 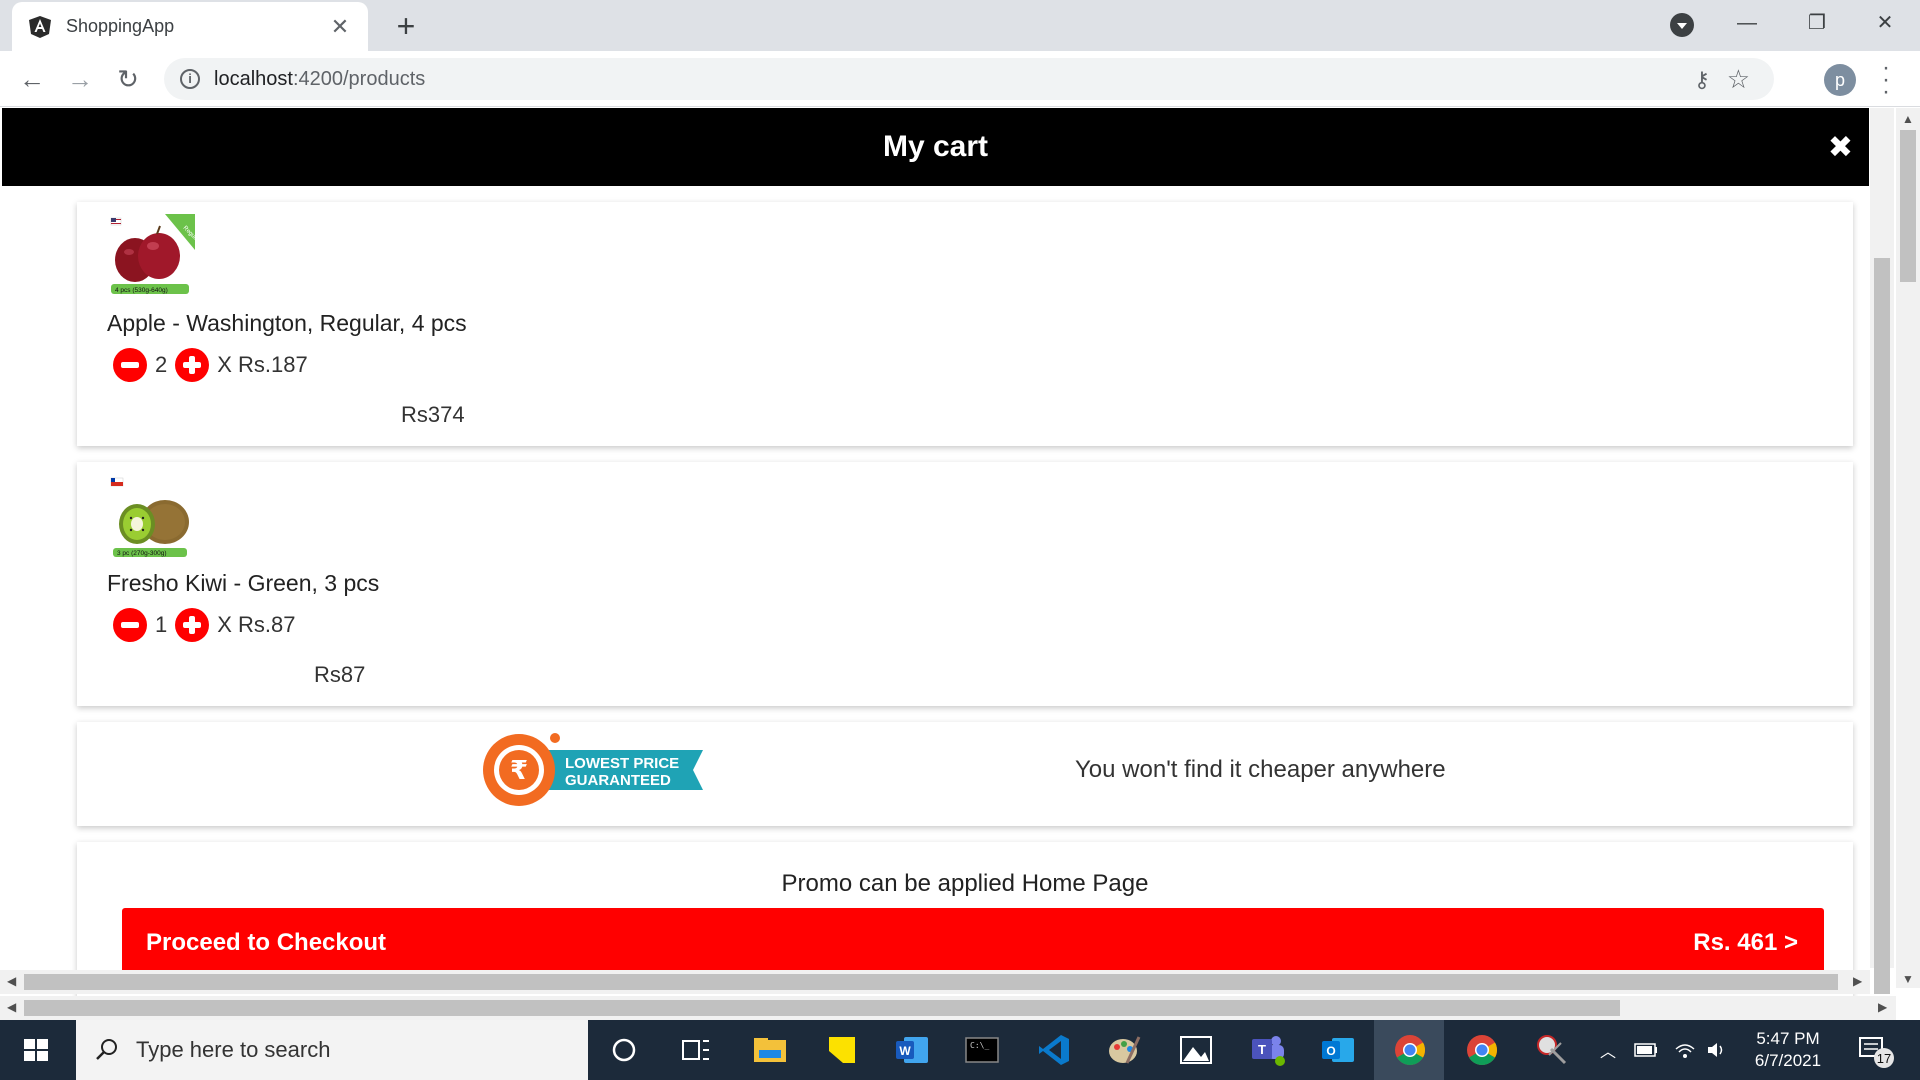 What do you see at coordinates (433, 414) in the screenshot?
I see `item-subtotal: Rs374` at bounding box center [433, 414].